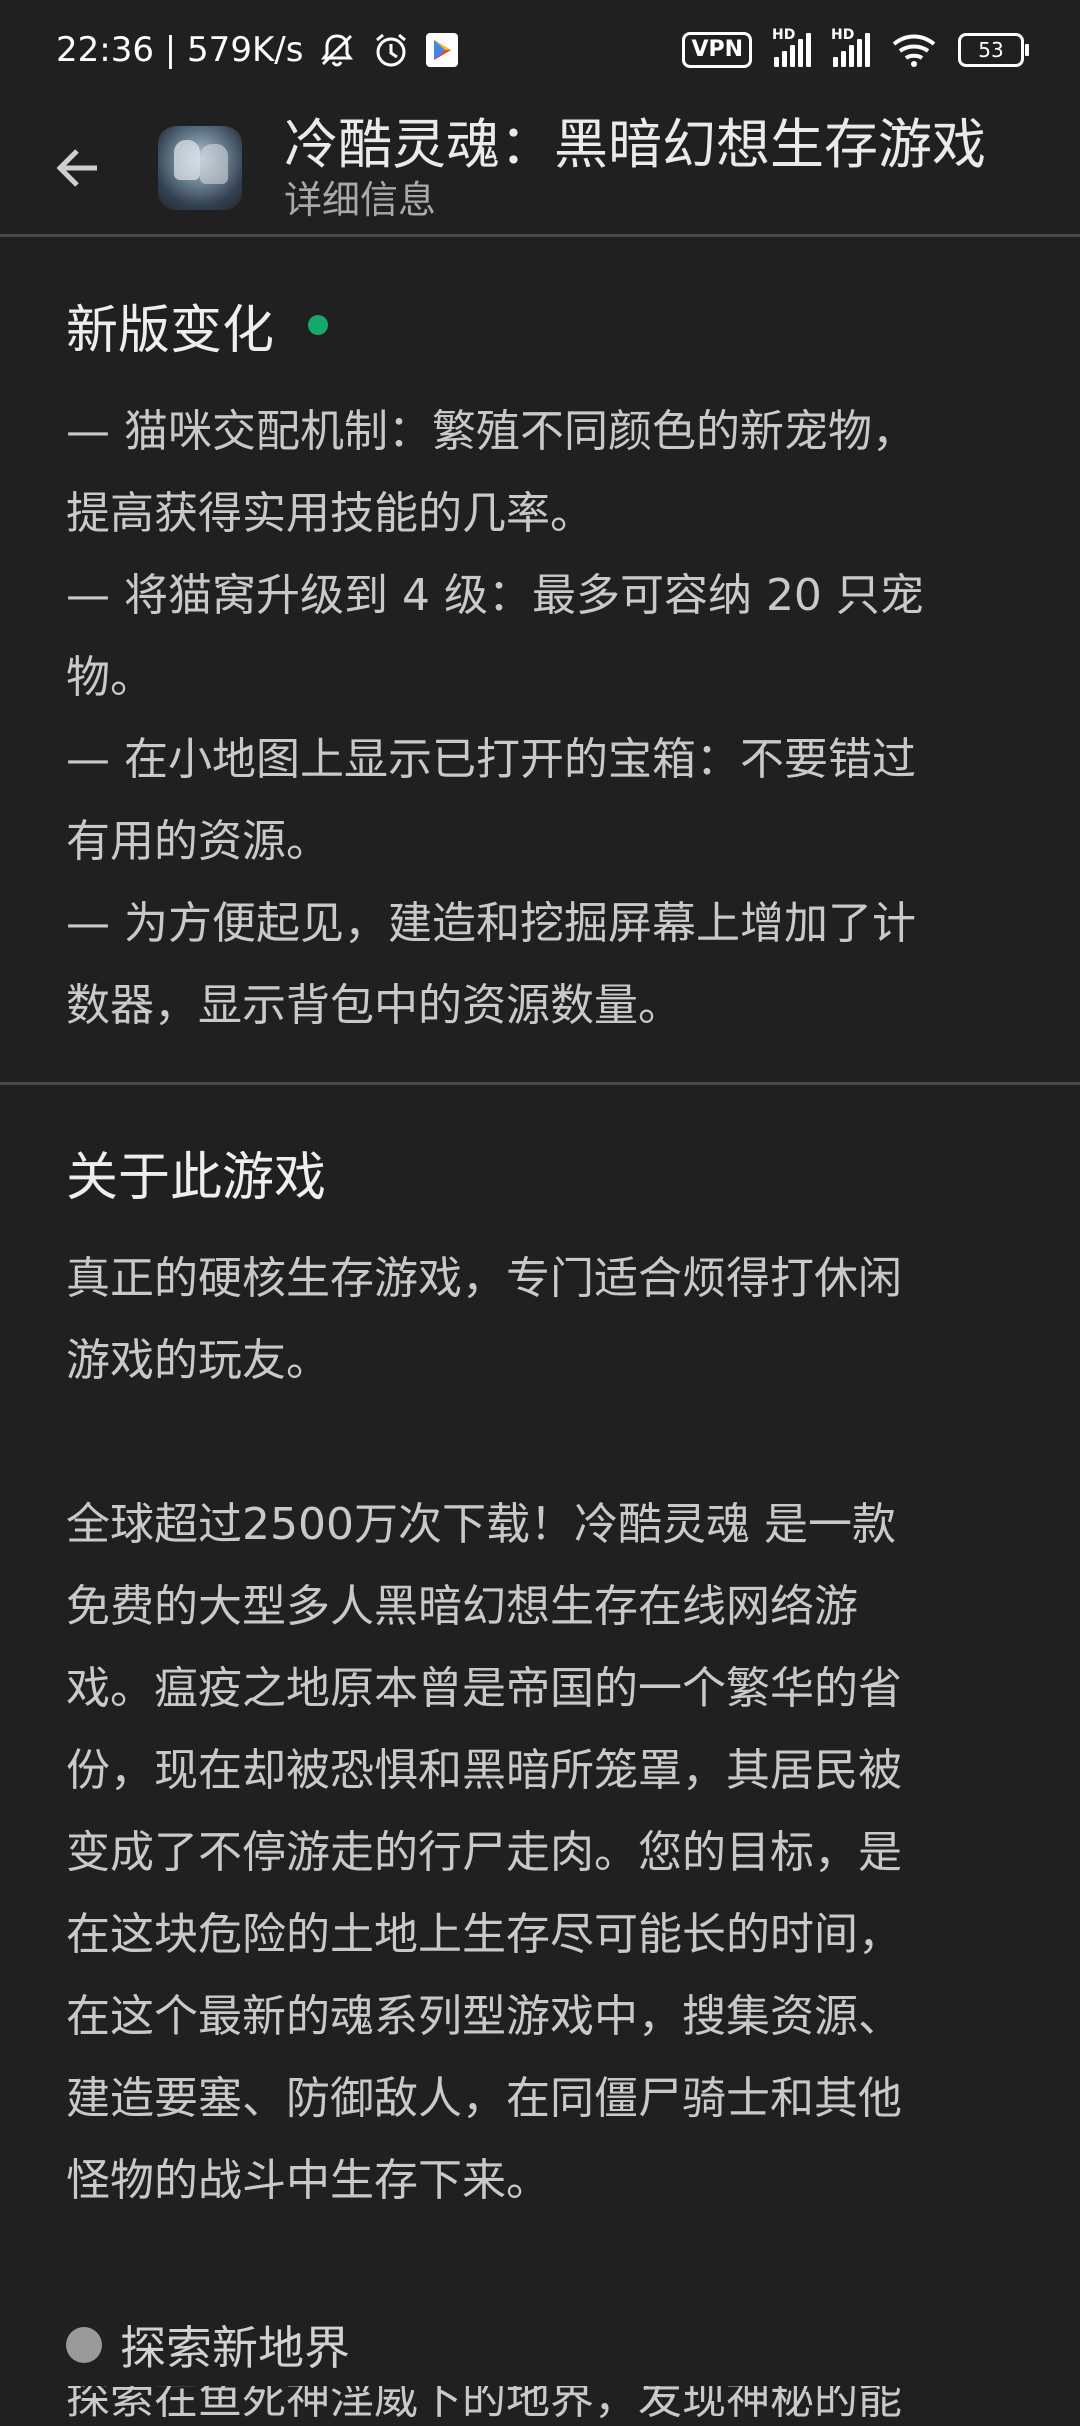  I want to click on about-title: 关于此游戏, so click(196, 1177).